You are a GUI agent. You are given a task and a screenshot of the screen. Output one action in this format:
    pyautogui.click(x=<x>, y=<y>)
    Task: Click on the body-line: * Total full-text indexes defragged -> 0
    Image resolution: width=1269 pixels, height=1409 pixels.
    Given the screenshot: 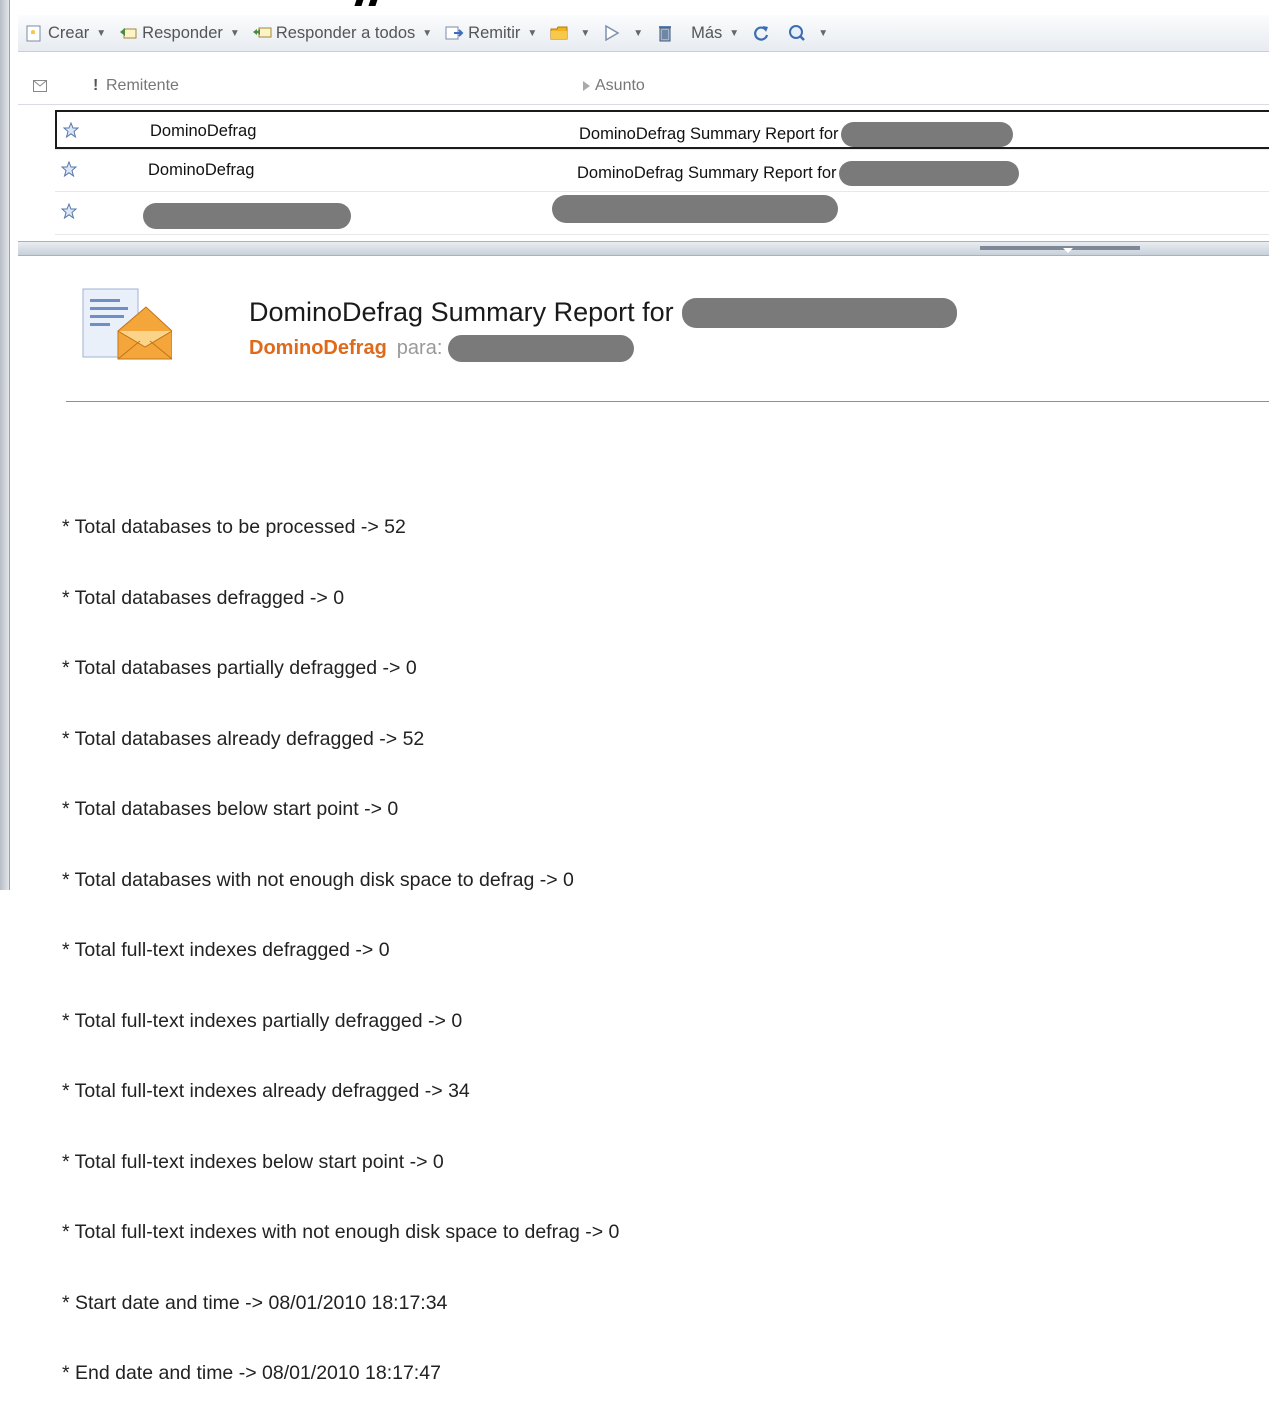 What is the action you would take?
    pyautogui.click(x=226, y=950)
    